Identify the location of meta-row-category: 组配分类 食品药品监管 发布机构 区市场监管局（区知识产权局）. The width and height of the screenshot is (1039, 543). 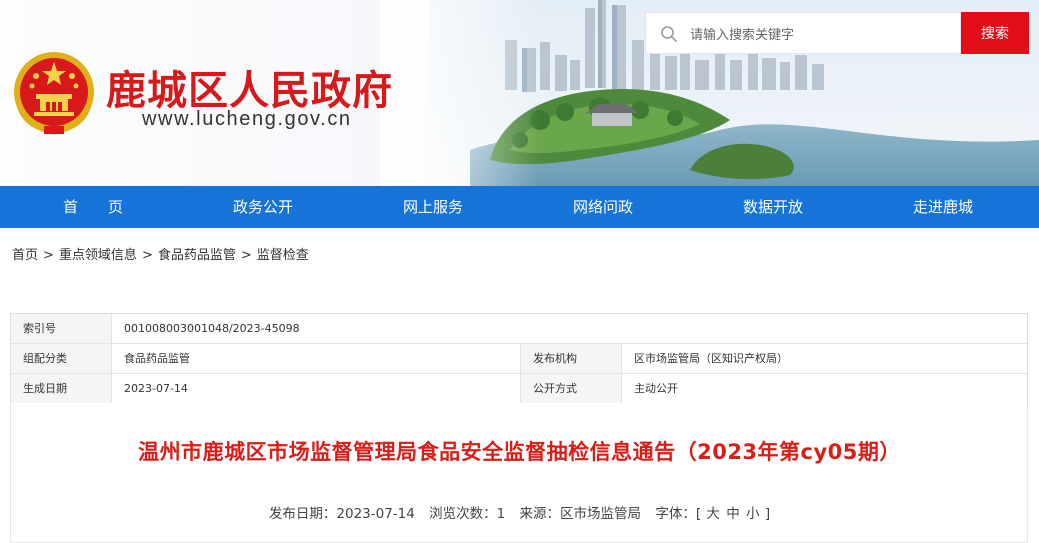
(519, 359).